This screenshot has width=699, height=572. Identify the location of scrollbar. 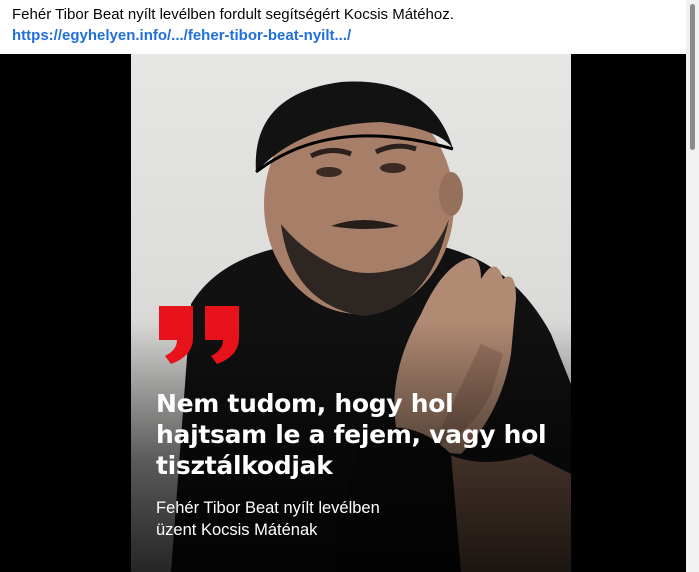
(692, 286).